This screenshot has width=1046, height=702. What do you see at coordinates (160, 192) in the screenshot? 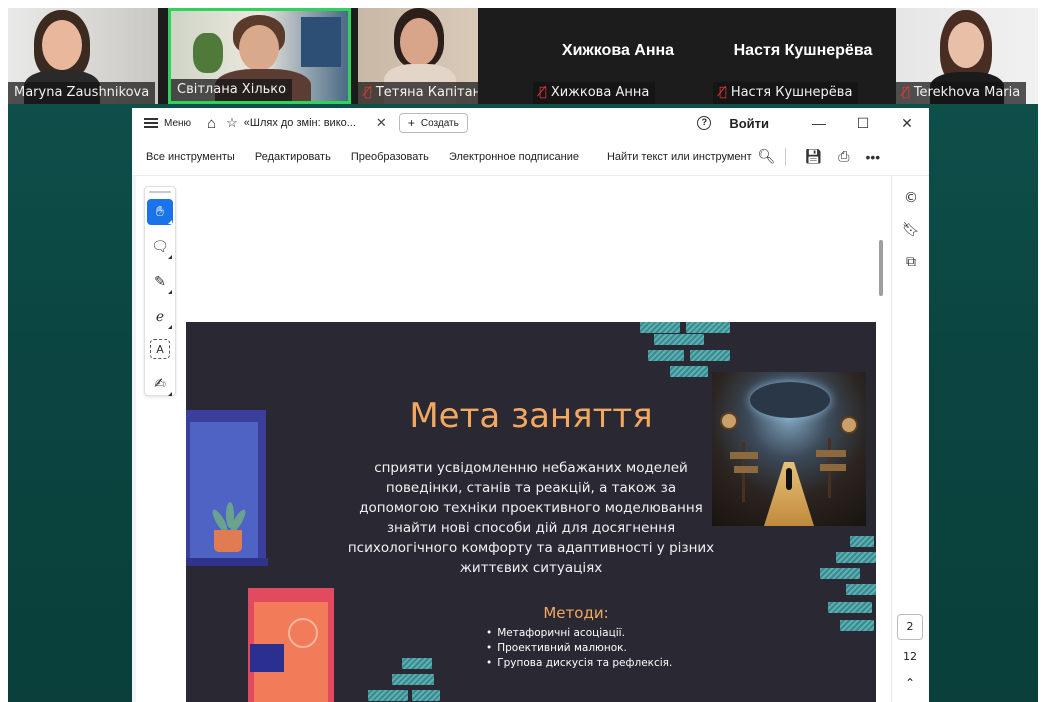
I see `drag-handle` at bounding box center [160, 192].